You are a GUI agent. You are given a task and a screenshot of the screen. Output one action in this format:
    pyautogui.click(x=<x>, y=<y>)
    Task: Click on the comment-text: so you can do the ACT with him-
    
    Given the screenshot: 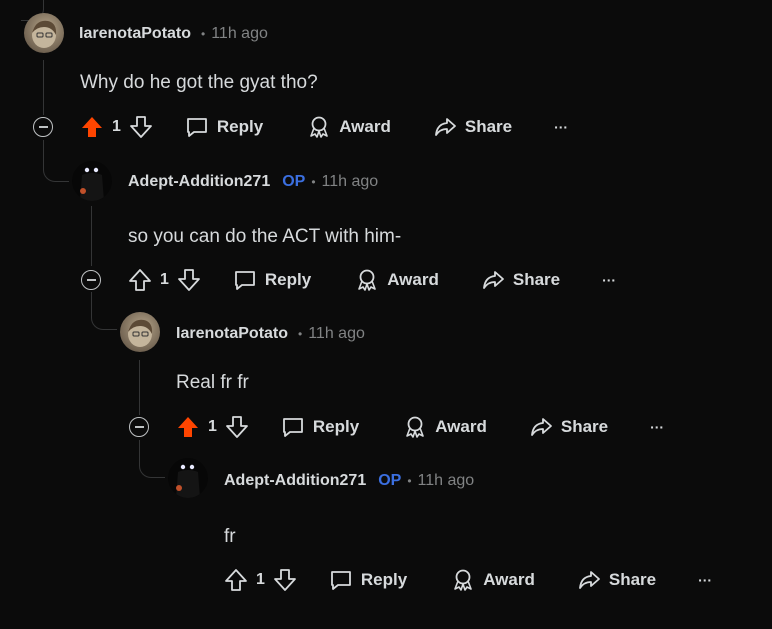 What is the action you would take?
    pyautogui.click(x=265, y=236)
    